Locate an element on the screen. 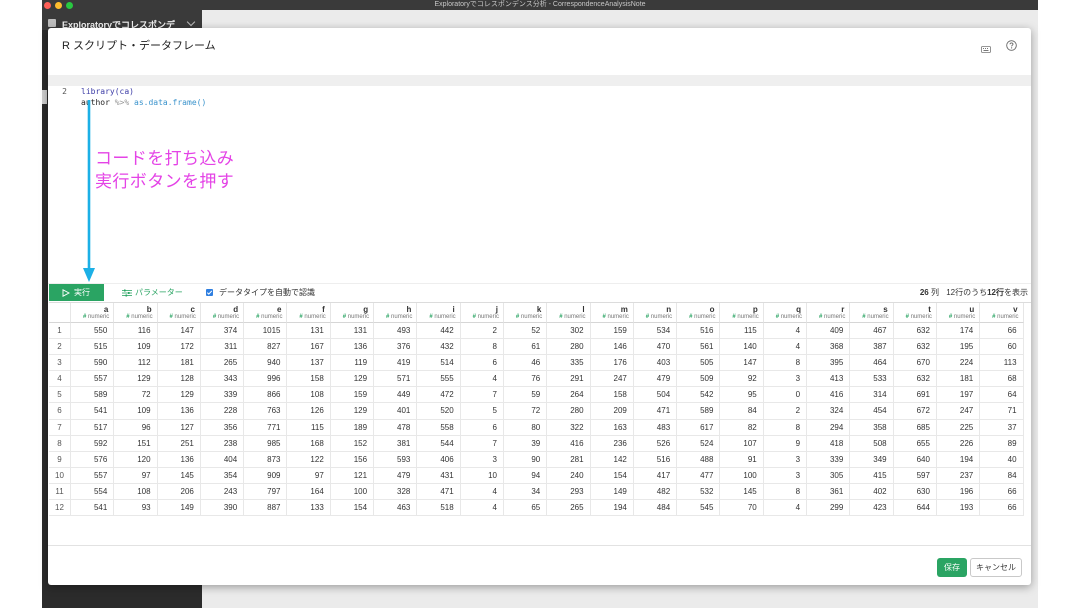  table-cell: 107 is located at coordinates (742, 443).